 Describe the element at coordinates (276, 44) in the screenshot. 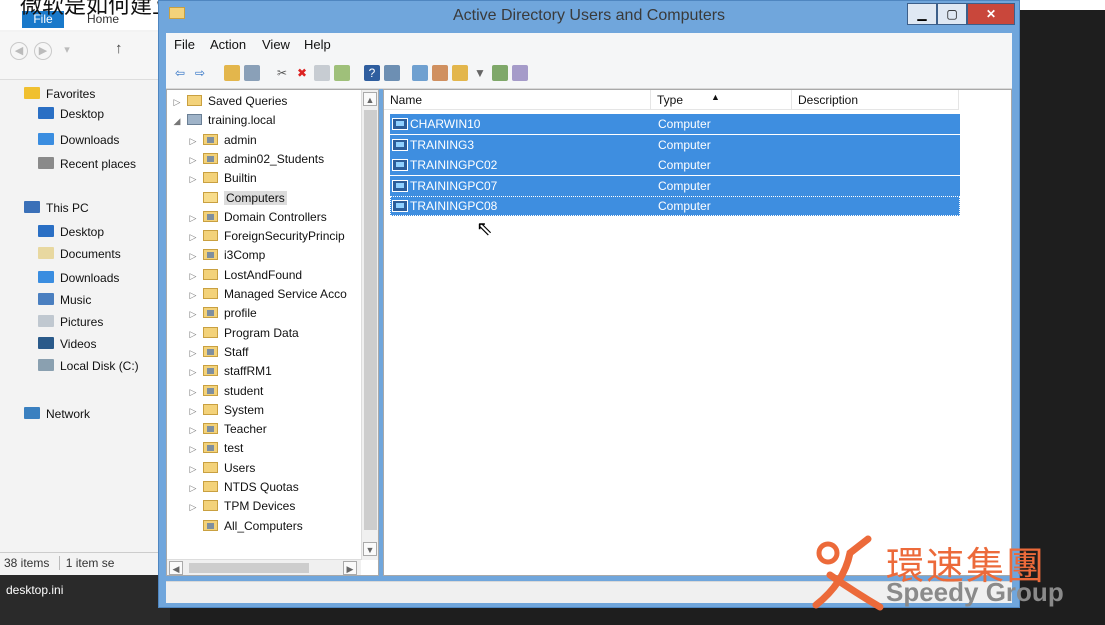

I see `menu-view: View` at that location.